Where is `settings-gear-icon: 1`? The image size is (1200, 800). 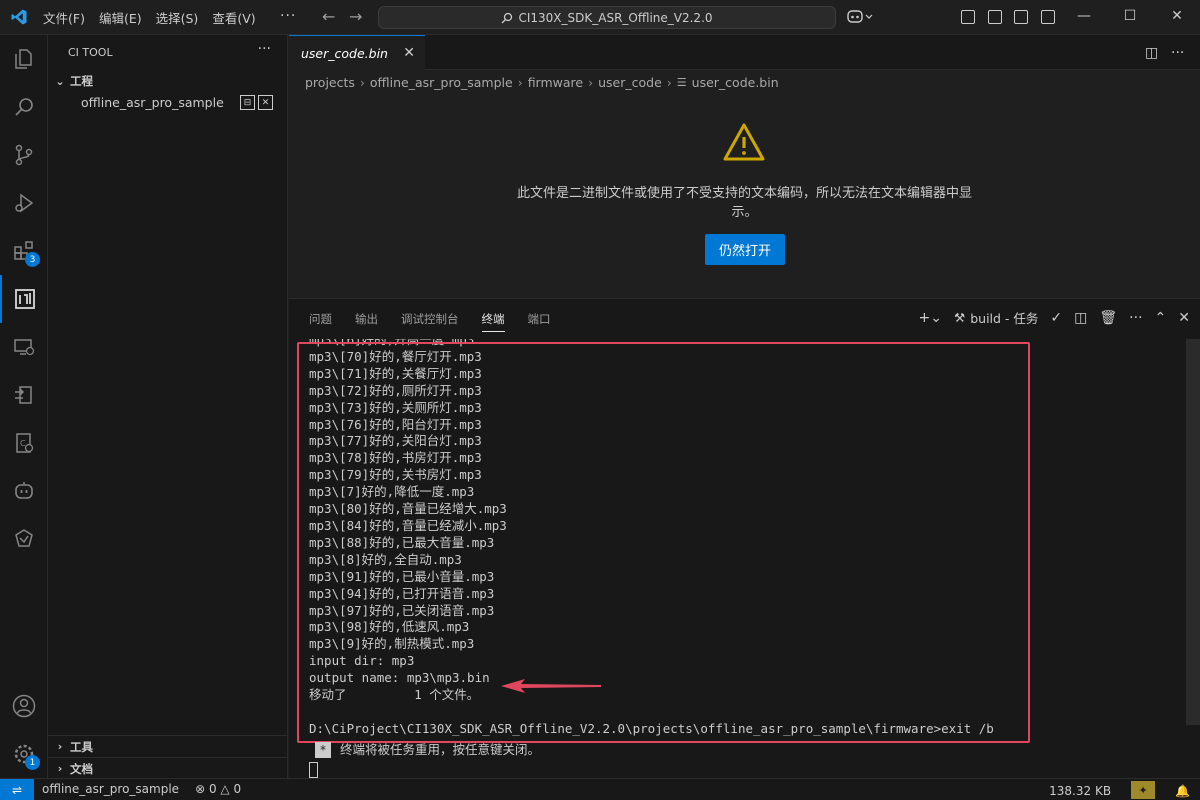
settings-gear-icon: 1 is located at coordinates (24, 754).